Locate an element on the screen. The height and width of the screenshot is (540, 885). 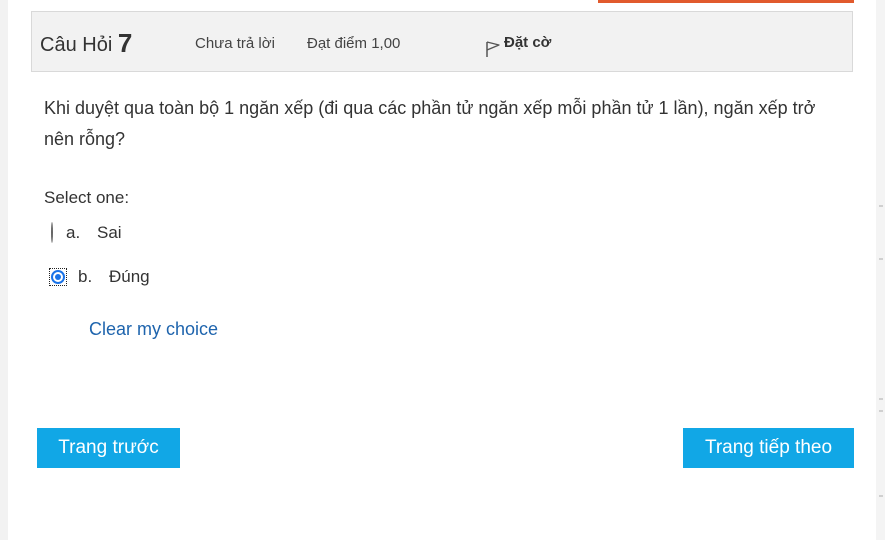
page-left-margin is located at coordinates (4, 270).